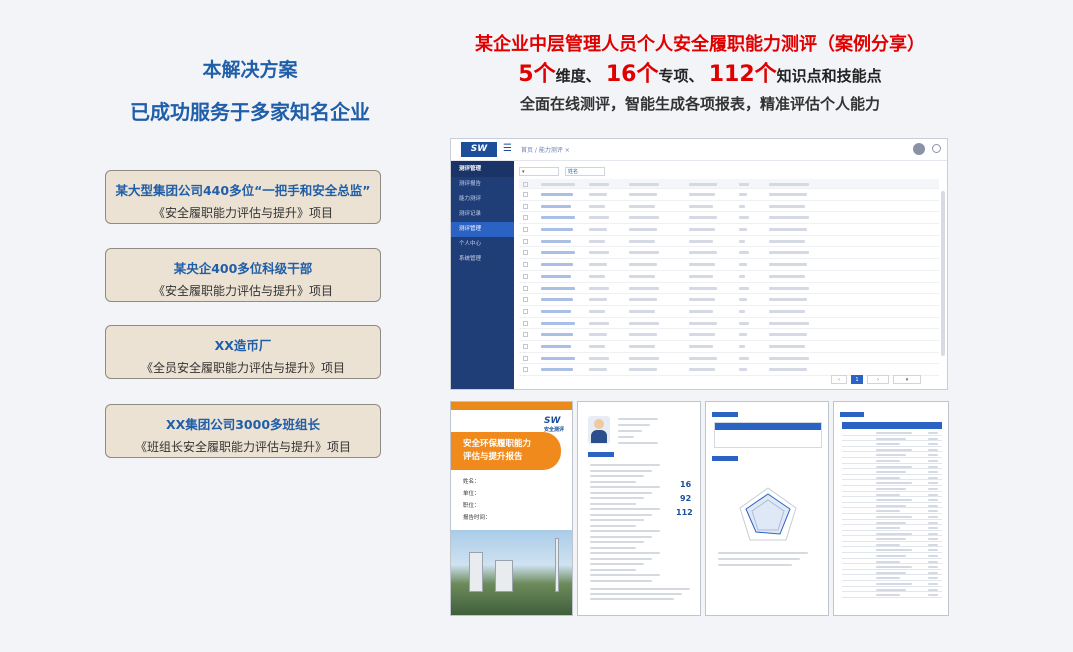  I want to click on power-icon, so click(936, 148).